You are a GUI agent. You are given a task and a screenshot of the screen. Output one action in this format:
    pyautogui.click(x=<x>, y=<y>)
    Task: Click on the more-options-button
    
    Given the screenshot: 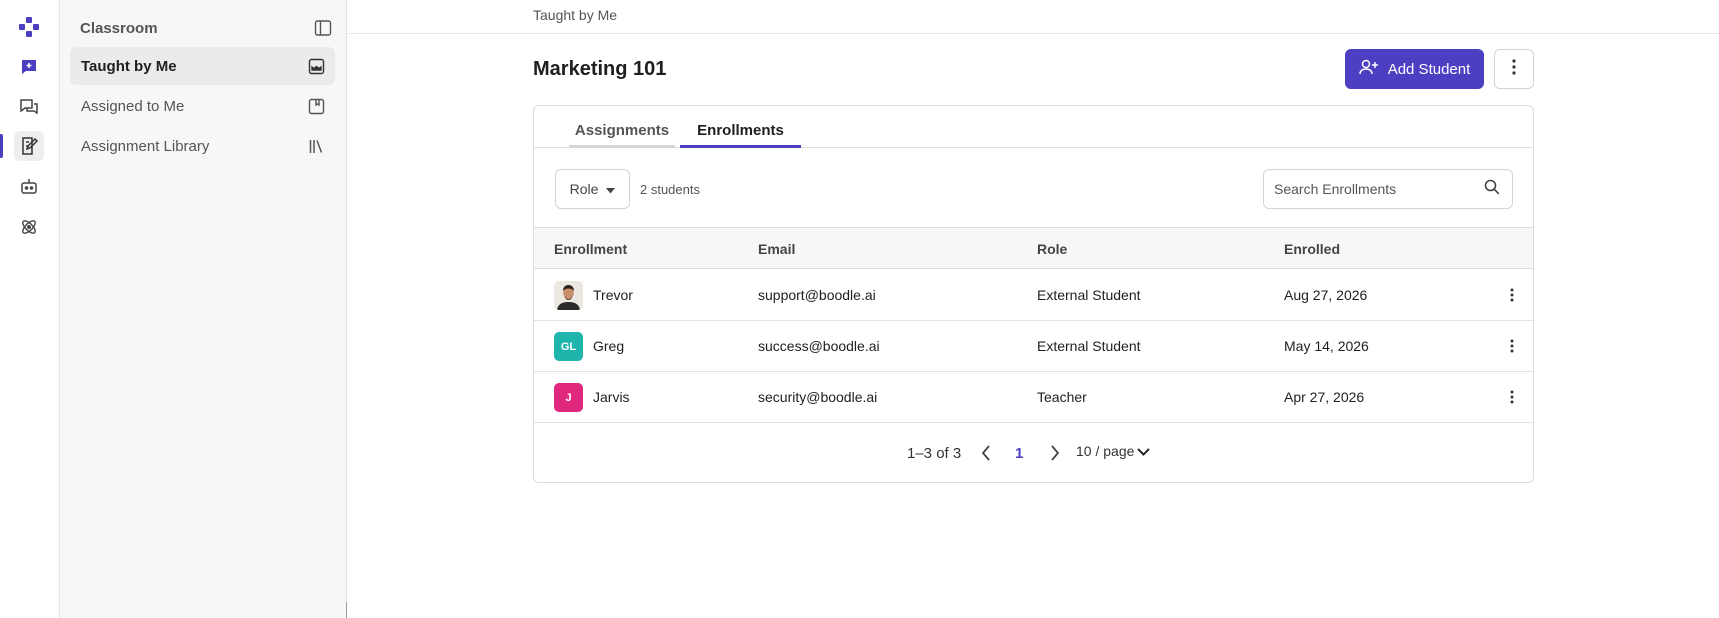 What is the action you would take?
    pyautogui.click(x=1514, y=69)
    